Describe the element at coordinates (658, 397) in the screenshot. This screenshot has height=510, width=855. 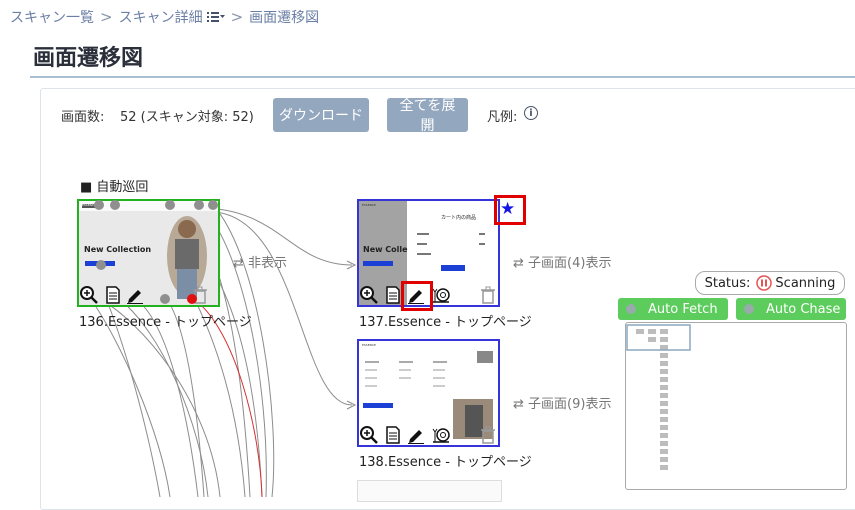
I see `minimap-canvas` at that location.